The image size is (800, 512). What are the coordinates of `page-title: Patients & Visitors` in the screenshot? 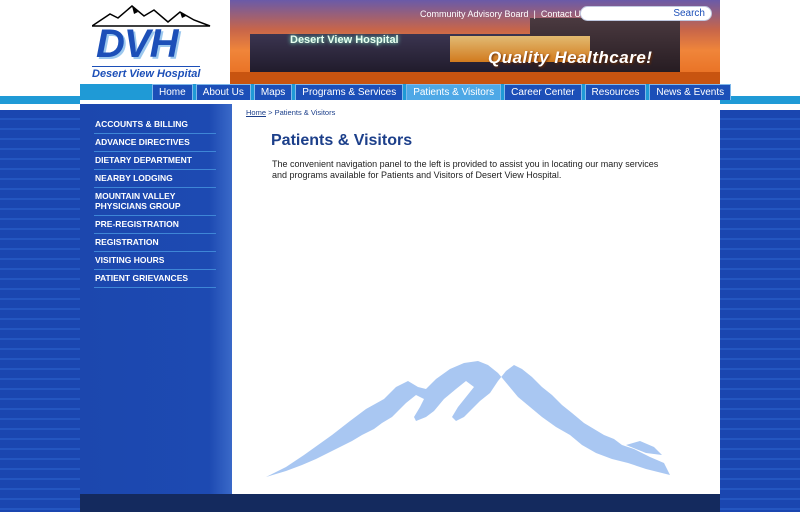 It's located at (342, 140).